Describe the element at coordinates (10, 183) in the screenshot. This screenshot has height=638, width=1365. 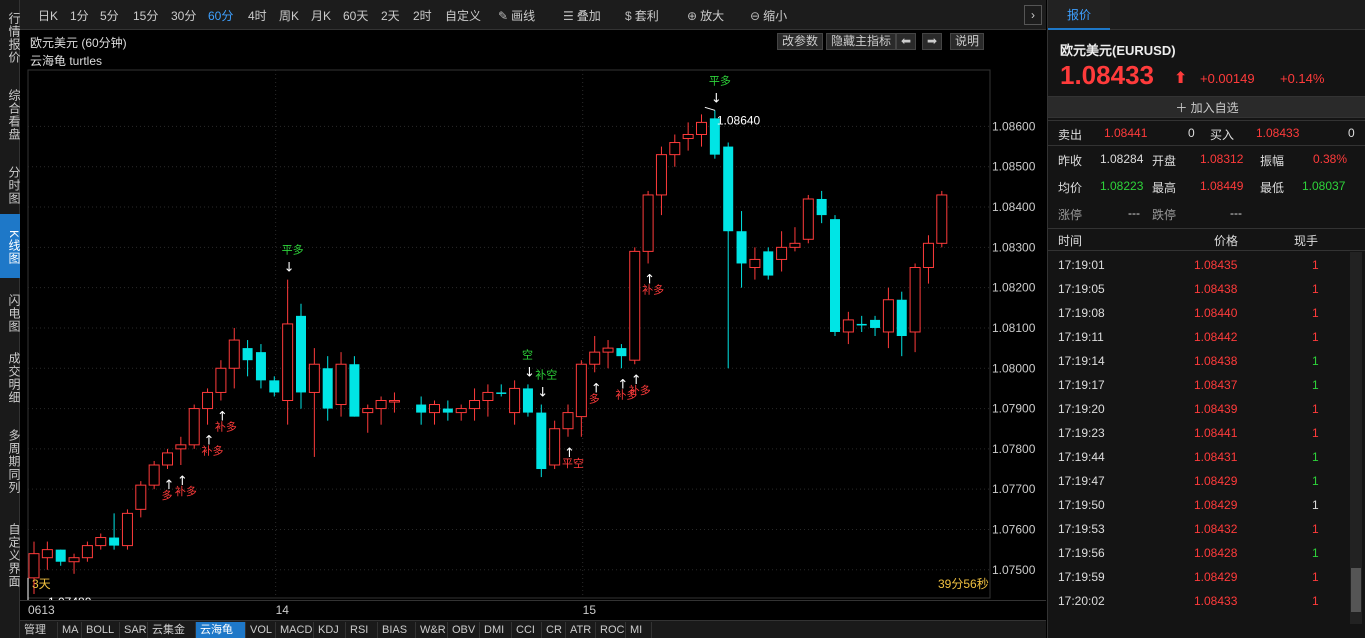
I see `left-tab: 分时图` at that location.